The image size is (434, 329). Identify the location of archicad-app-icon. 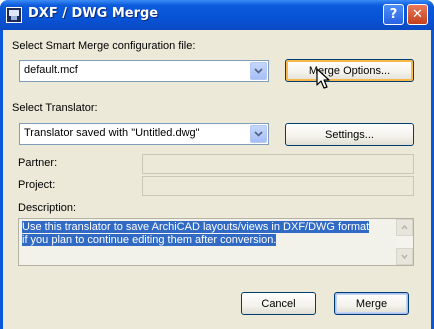
(14, 15).